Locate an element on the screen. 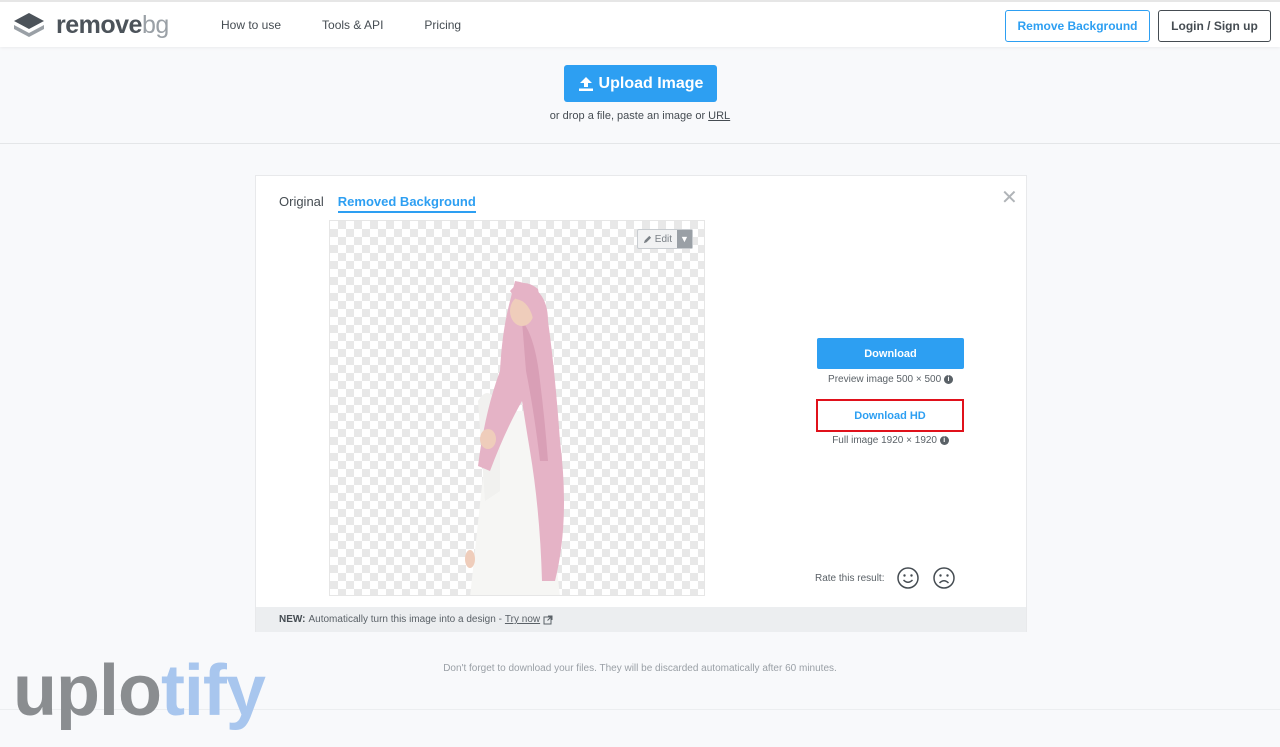 The height and width of the screenshot is (747, 1280). preview-note-text: Preview image 500 × 500 is located at coordinates (885, 379).